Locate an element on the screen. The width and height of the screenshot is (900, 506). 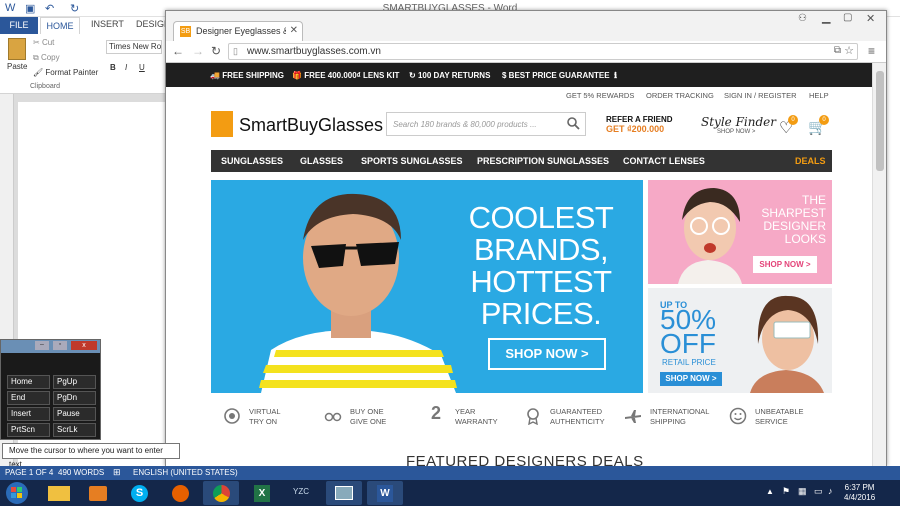
info-icon: ℹ is located at coordinates (615, 75).